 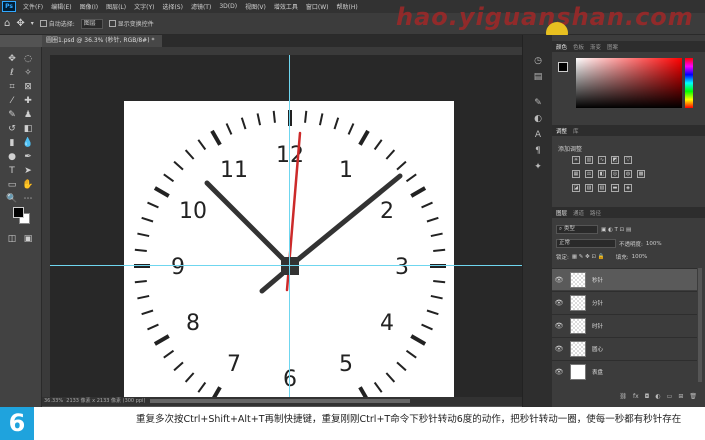 I want to click on color-lookup-icon: ▩, so click(x=641, y=174).